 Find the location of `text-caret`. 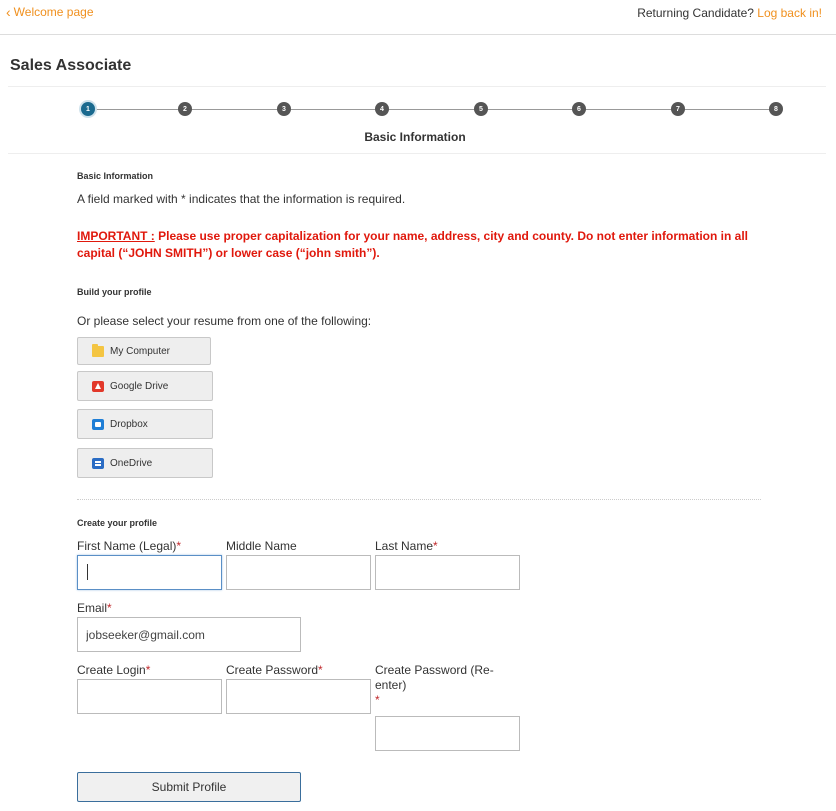

text-caret is located at coordinates (87, 572).